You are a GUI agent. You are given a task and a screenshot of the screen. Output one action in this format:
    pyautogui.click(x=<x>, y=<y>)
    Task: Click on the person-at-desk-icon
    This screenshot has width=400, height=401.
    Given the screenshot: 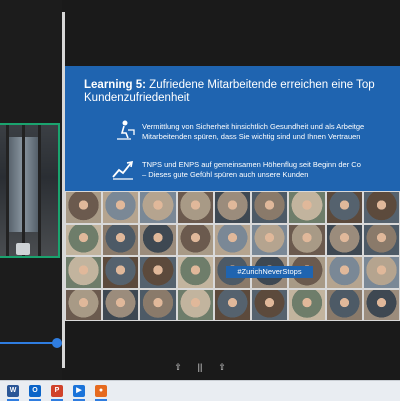 What is the action you would take?
    pyautogui.click(x=126, y=130)
    